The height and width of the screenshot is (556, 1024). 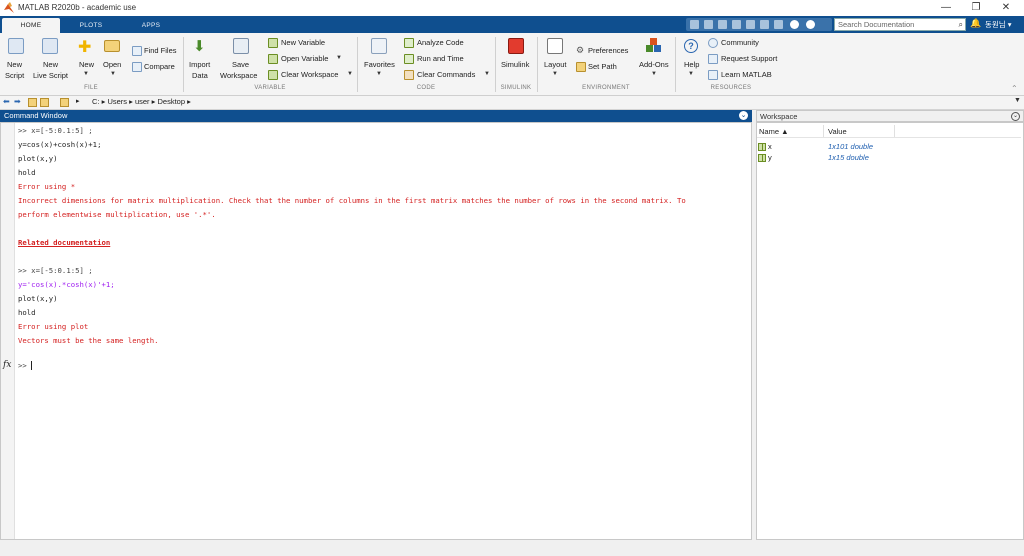 I want to click on up-folder-icon, so click(x=32, y=102).